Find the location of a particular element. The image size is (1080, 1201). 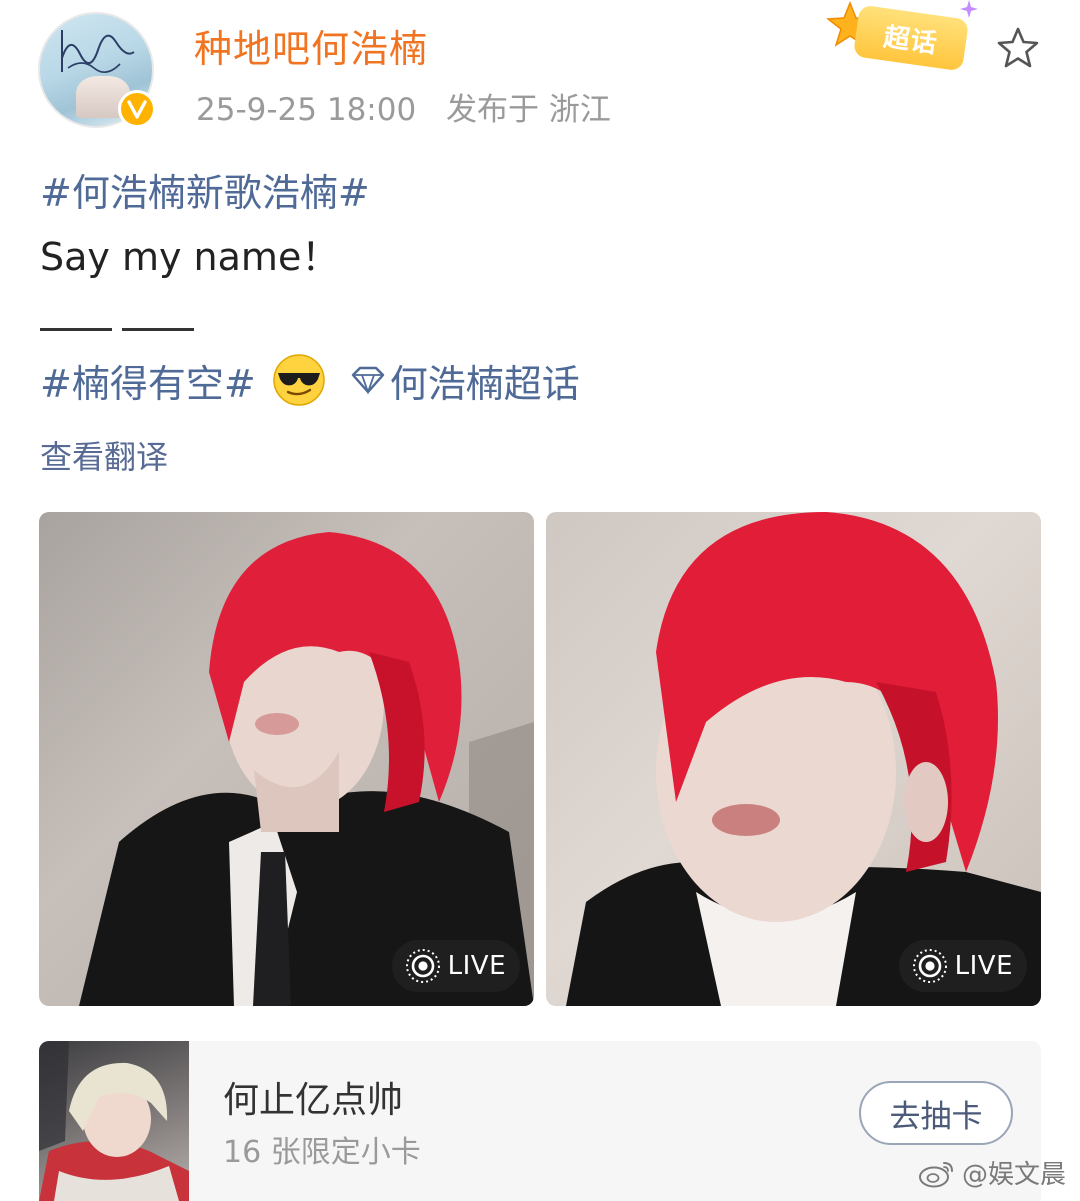

translate-link: 查看翻译 is located at coordinates (104, 455).